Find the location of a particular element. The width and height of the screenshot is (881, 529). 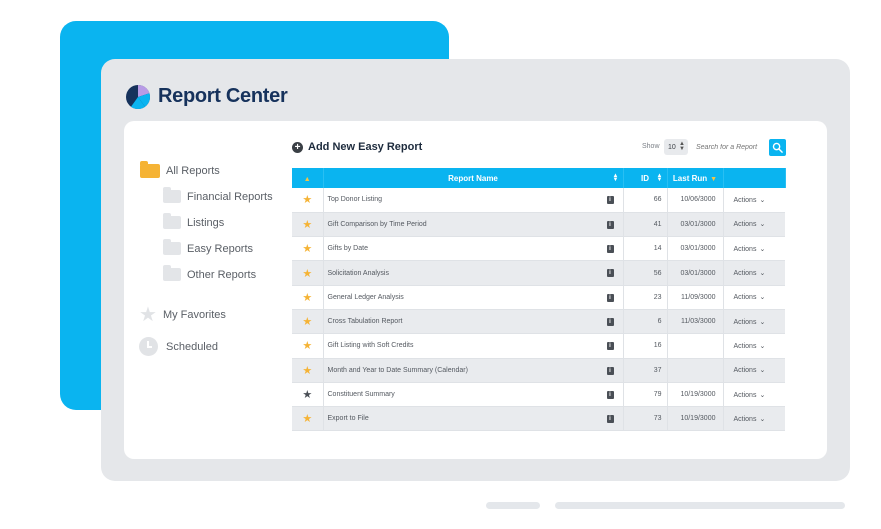

table-row: ★ Top Donor Listing i 66 10/06/3000 Actions ⌄ is located at coordinates (538, 200).